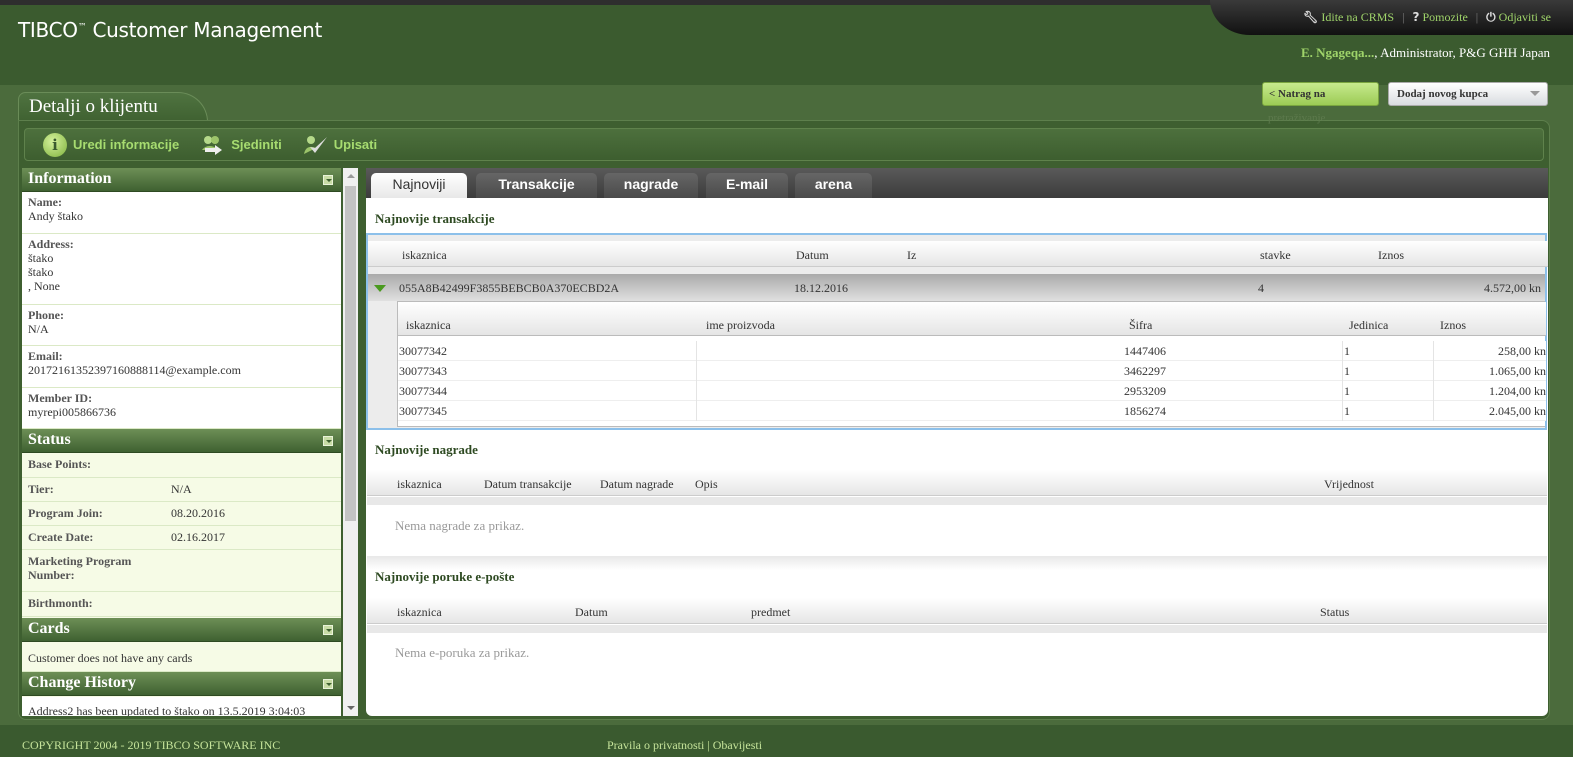 The width and height of the screenshot is (1573, 757). What do you see at coordinates (1468, 94) in the screenshot?
I see `add-customer-dropdown: Dodaj novog kupca` at bounding box center [1468, 94].